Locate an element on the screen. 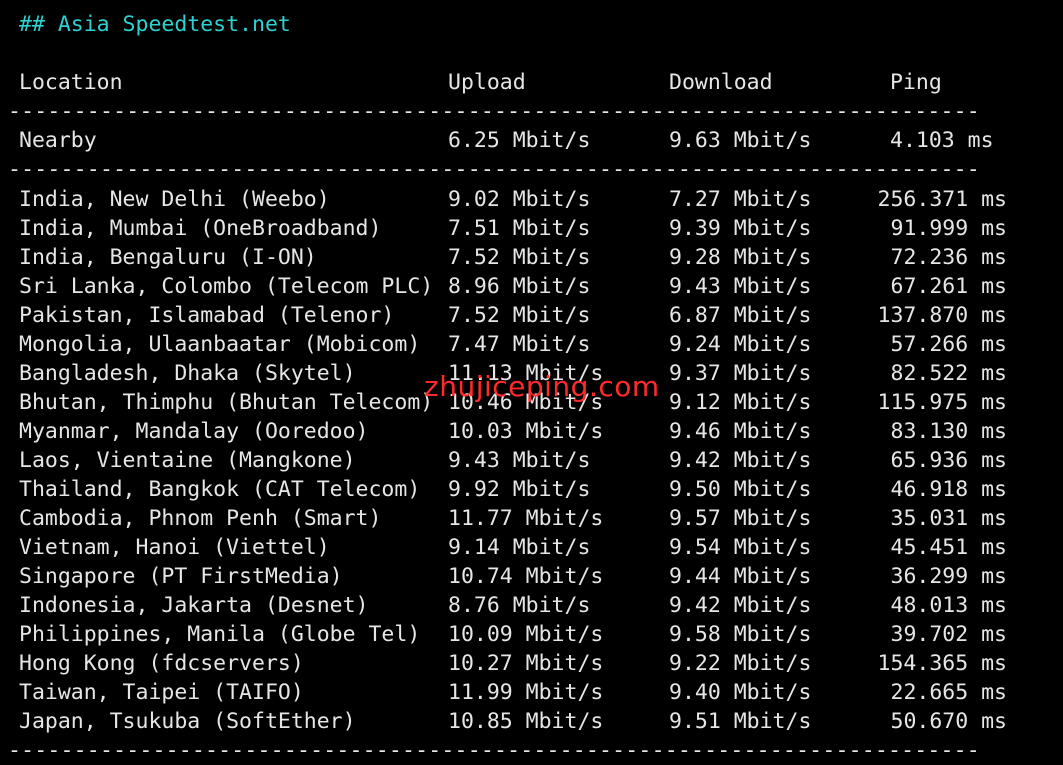  table-header: Location Upload Download Ping is located at coordinates (480, 82).